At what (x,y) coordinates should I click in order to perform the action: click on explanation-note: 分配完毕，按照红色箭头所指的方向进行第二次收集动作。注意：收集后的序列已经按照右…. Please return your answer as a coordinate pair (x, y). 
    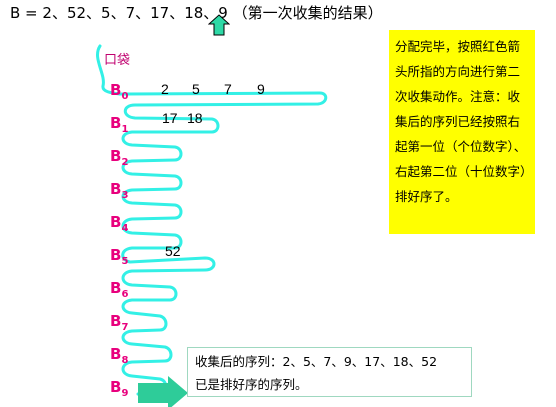
    Looking at the image, I should click on (462, 132).